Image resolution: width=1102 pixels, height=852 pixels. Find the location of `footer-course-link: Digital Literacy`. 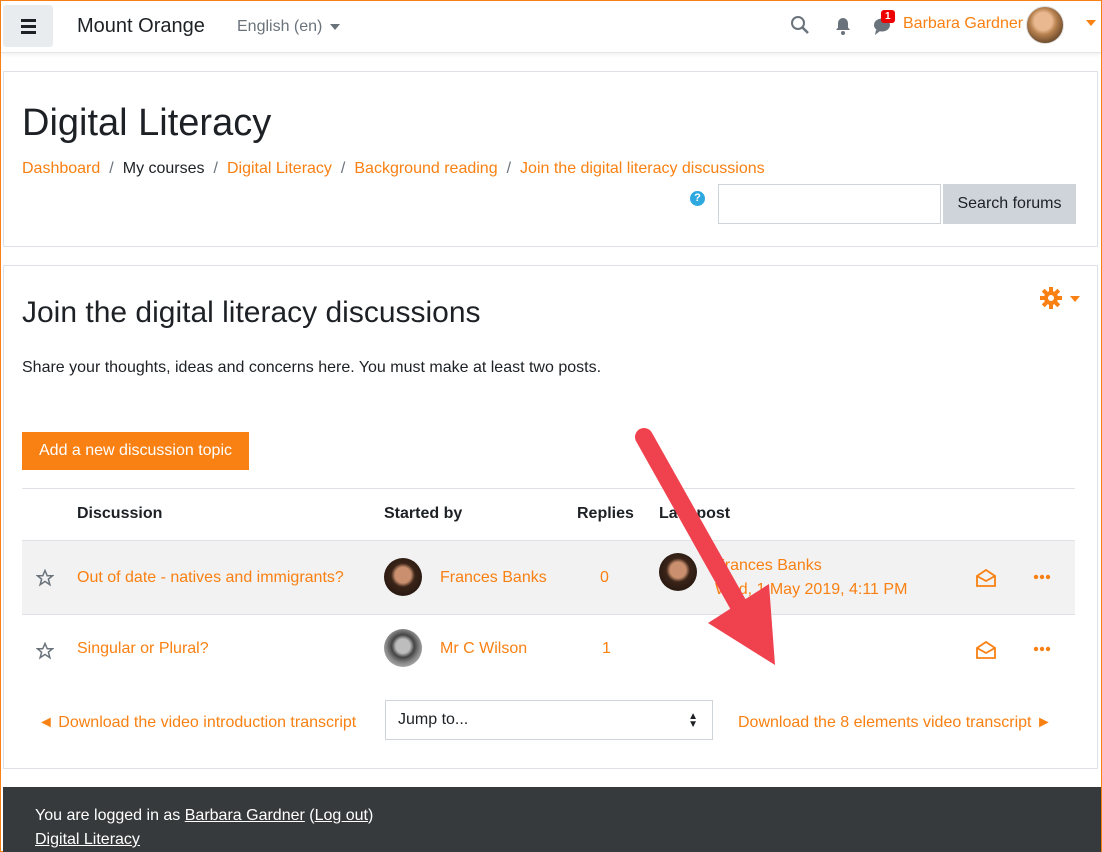

footer-course-link: Digital Literacy is located at coordinates (87, 839).